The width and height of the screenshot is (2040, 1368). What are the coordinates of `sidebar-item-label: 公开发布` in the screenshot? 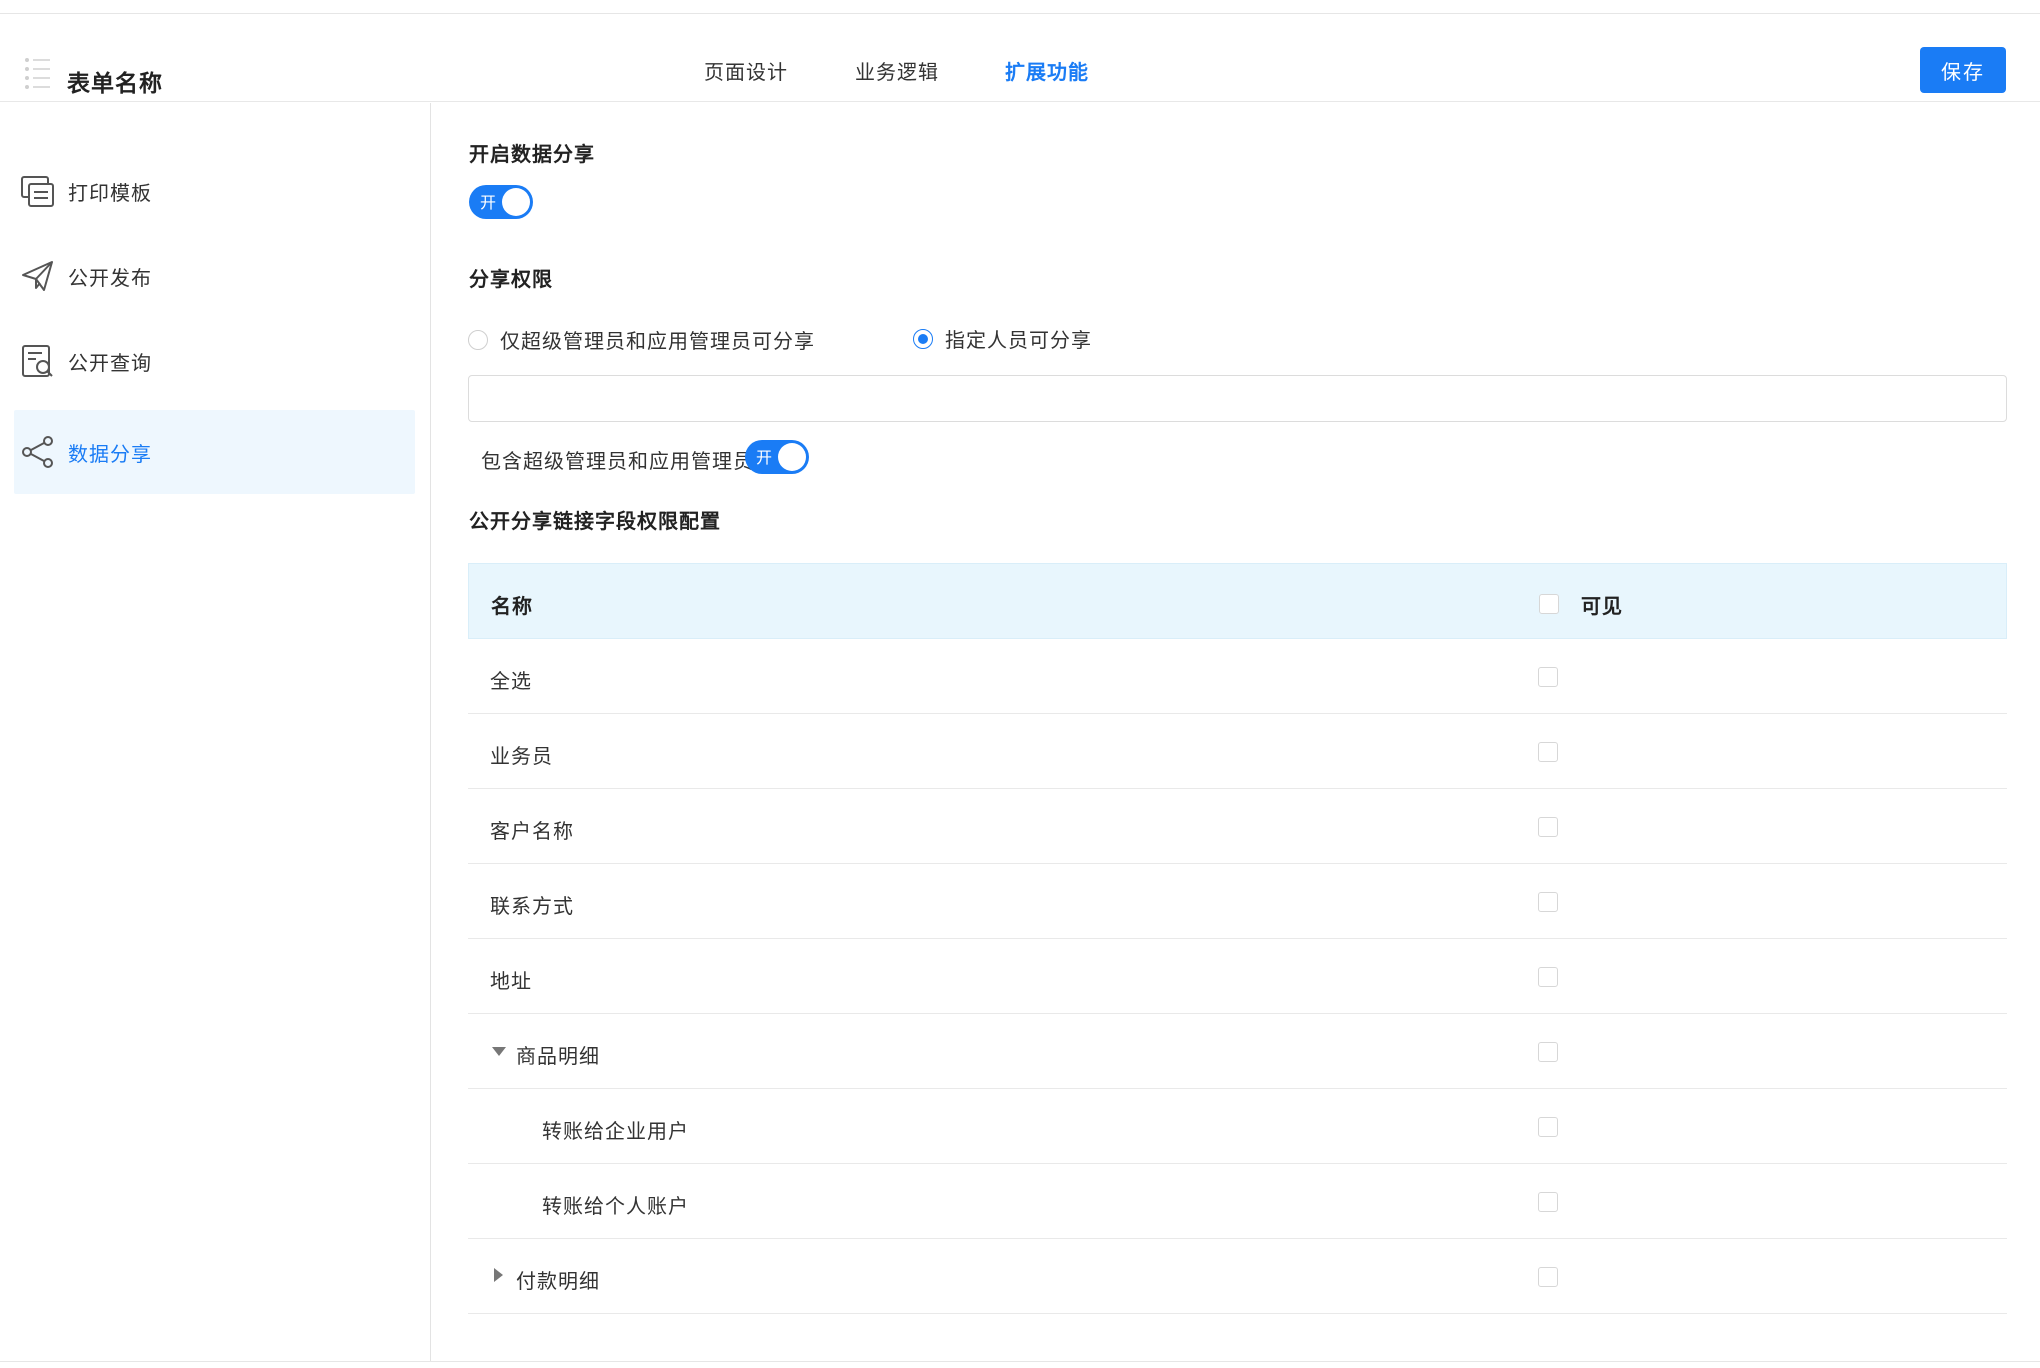 It's located at (110, 277).